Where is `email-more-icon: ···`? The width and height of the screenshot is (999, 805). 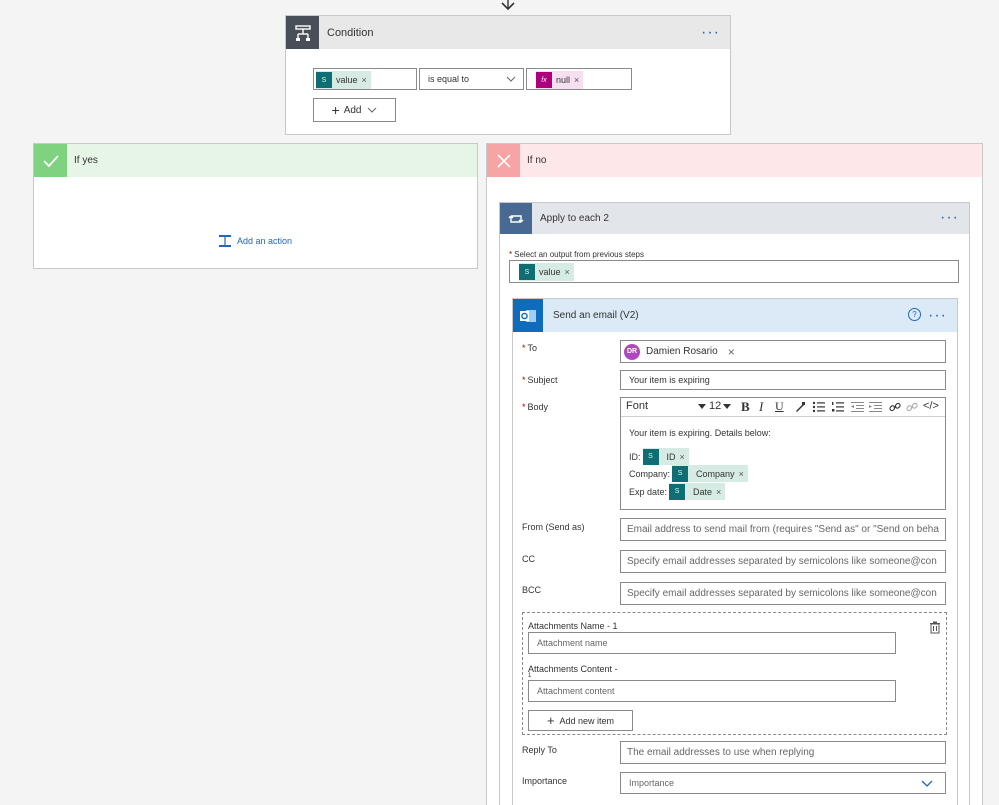
email-more-icon: ··· is located at coordinates (937, 316).